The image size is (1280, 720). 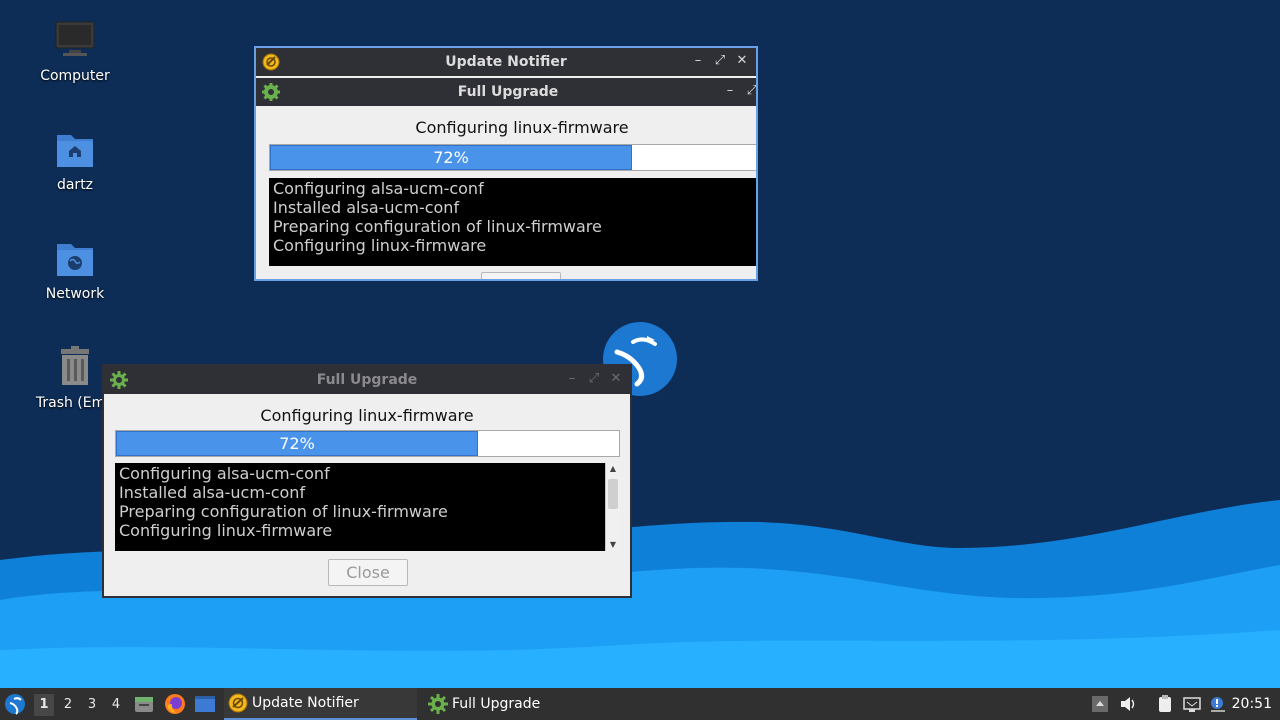 What do you see at coordinates (205, 704) in the screenshot?
I see `show-desktop-icon` at bounding box center [205, 704].